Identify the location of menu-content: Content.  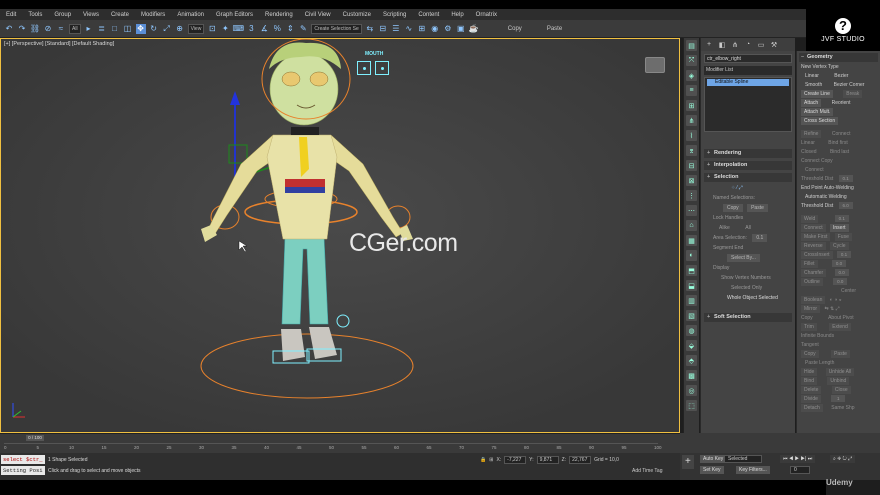
(428, 15).